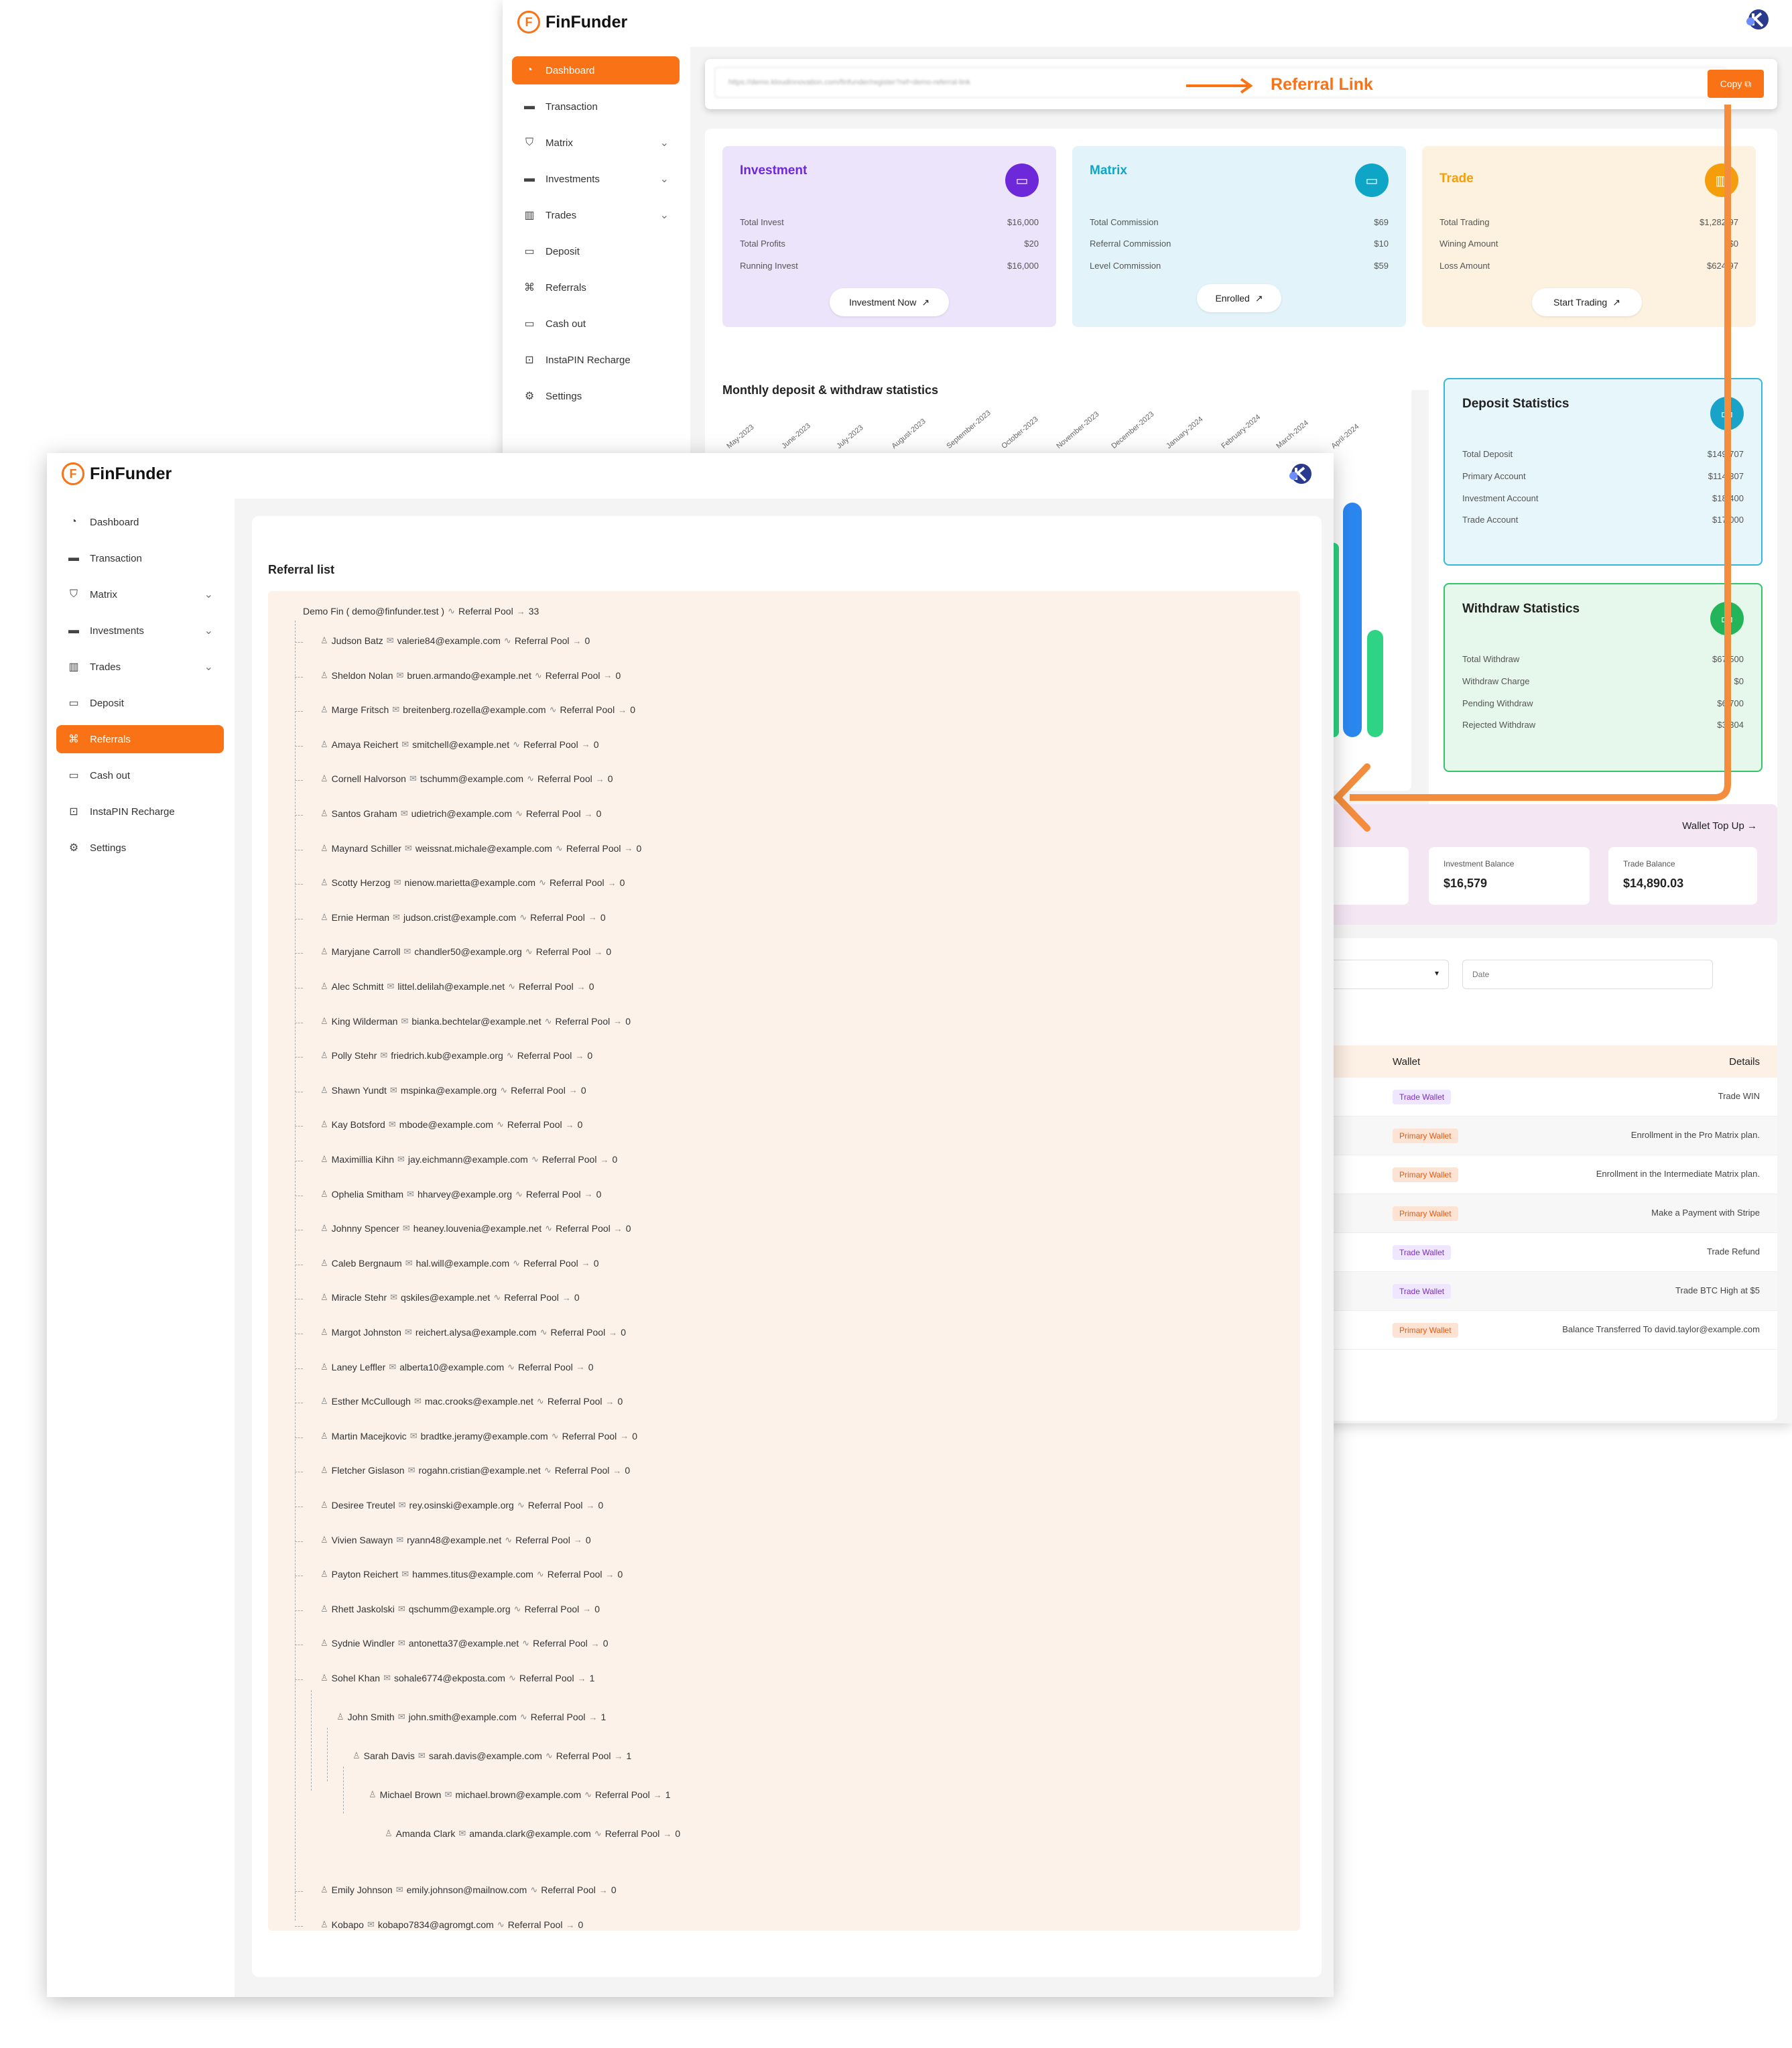 The height and width of the screenshot is (2048, 1792). I want to click on user-icon: ♙, so click(324, 1332).